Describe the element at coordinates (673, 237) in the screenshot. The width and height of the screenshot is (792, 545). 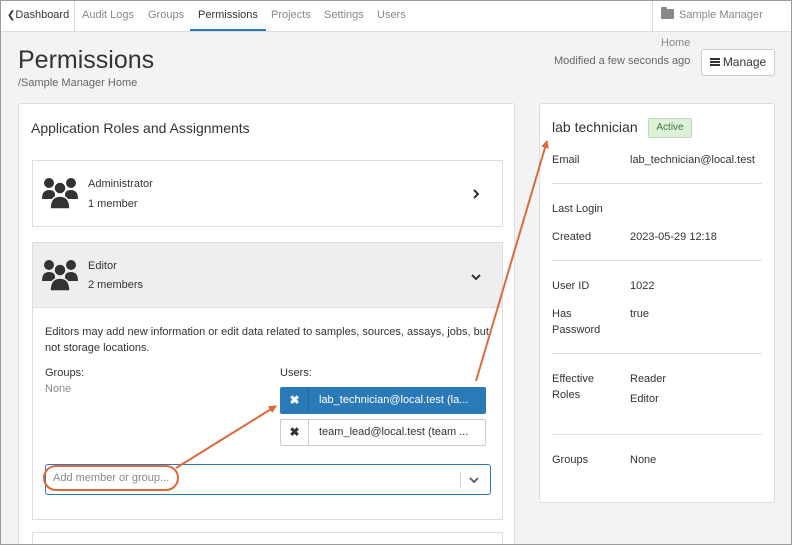
I see `created-value: 2023-05-29 12:18` at that location.